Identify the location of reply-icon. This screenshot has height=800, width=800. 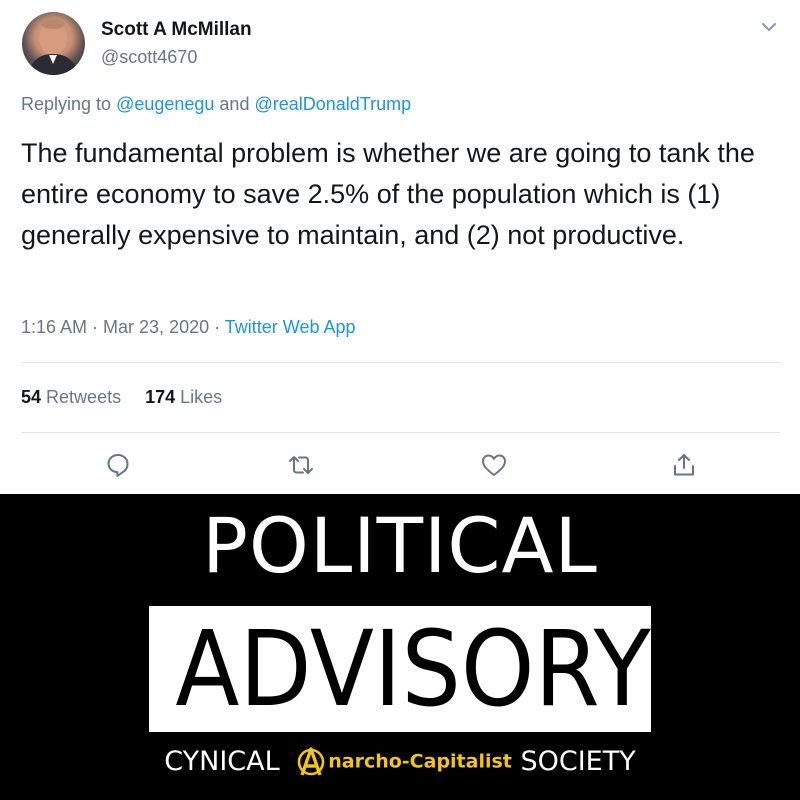
(118, 465).